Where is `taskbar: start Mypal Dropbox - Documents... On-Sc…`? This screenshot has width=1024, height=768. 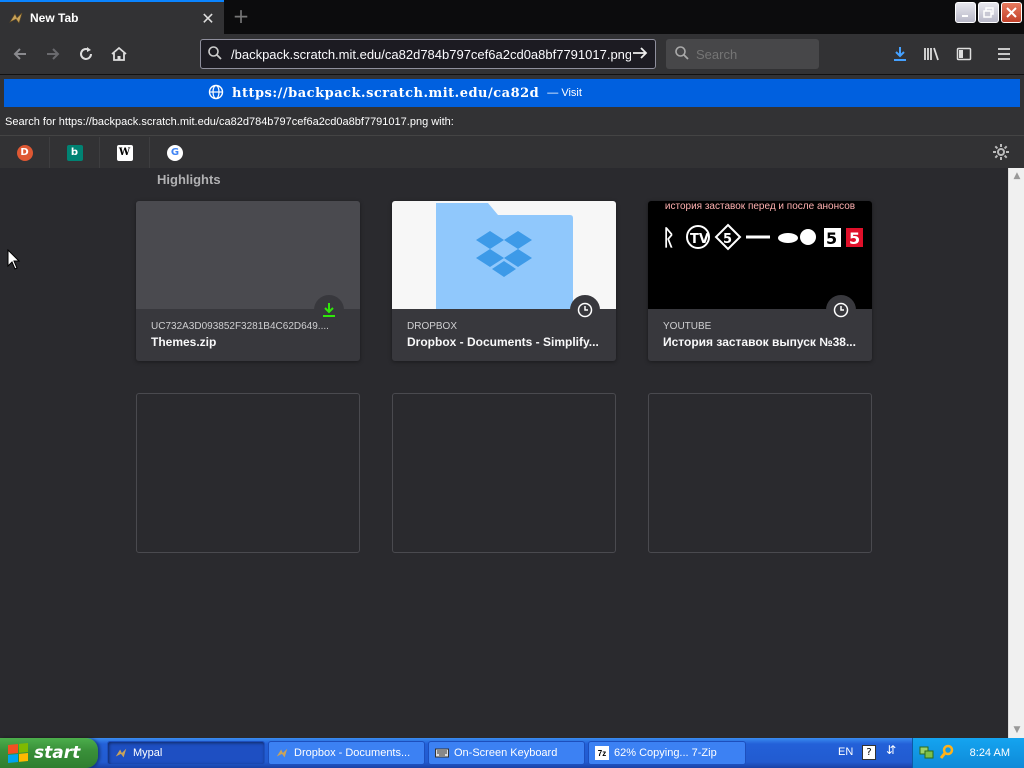 taskbar: start Mypal Dropbox - Documents... On-Sc… is located at coordinates (512, 753).